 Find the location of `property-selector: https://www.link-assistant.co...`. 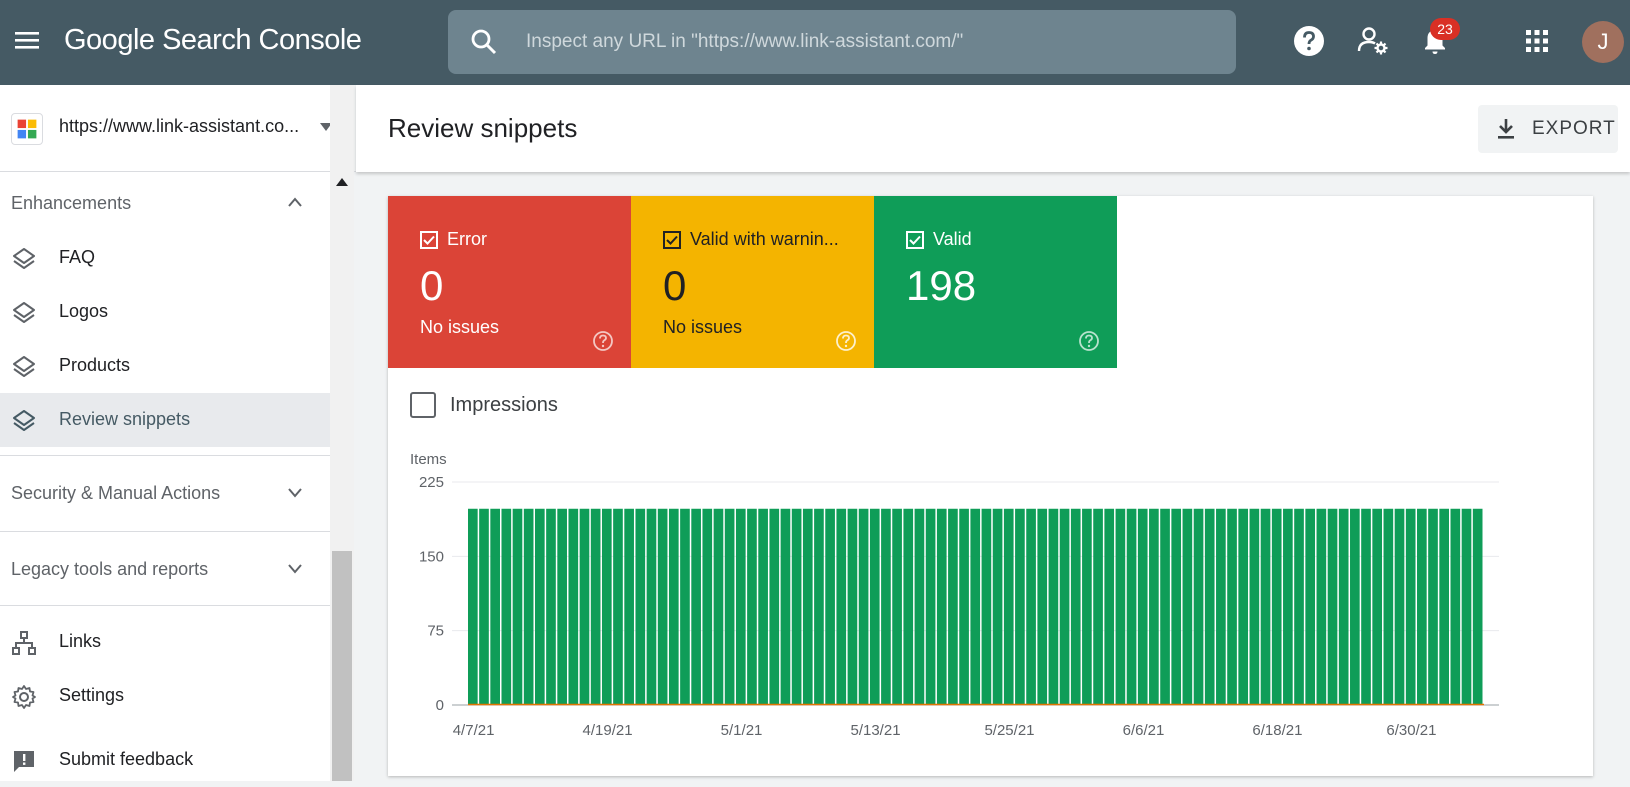

property-selector: https://www.link-assistant.co... is located at coordinates (178, 128).